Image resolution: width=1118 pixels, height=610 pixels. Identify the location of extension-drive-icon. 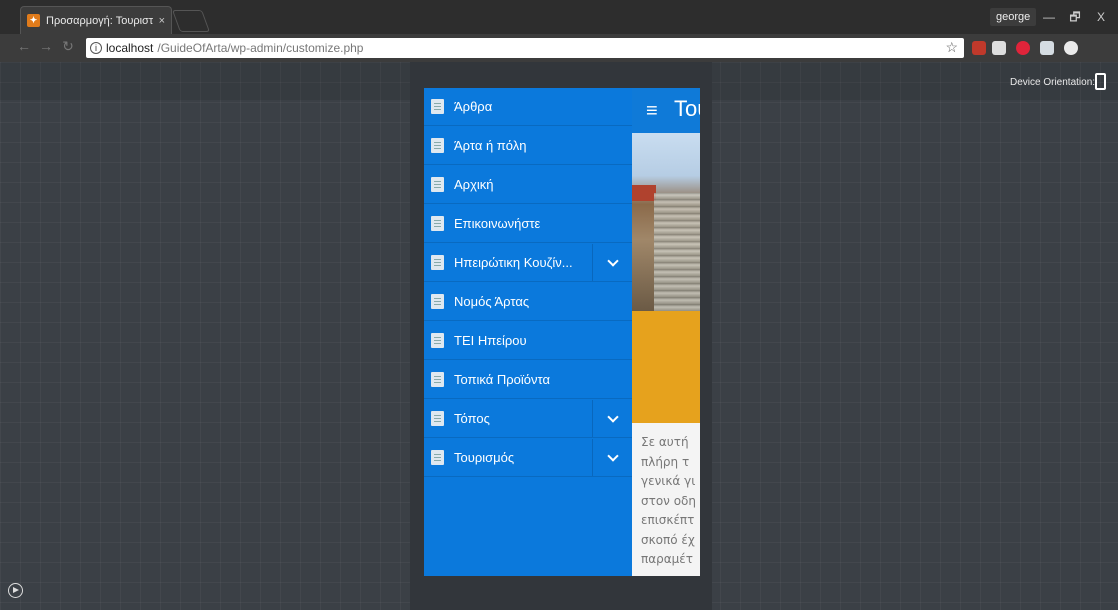
(1071, 48).